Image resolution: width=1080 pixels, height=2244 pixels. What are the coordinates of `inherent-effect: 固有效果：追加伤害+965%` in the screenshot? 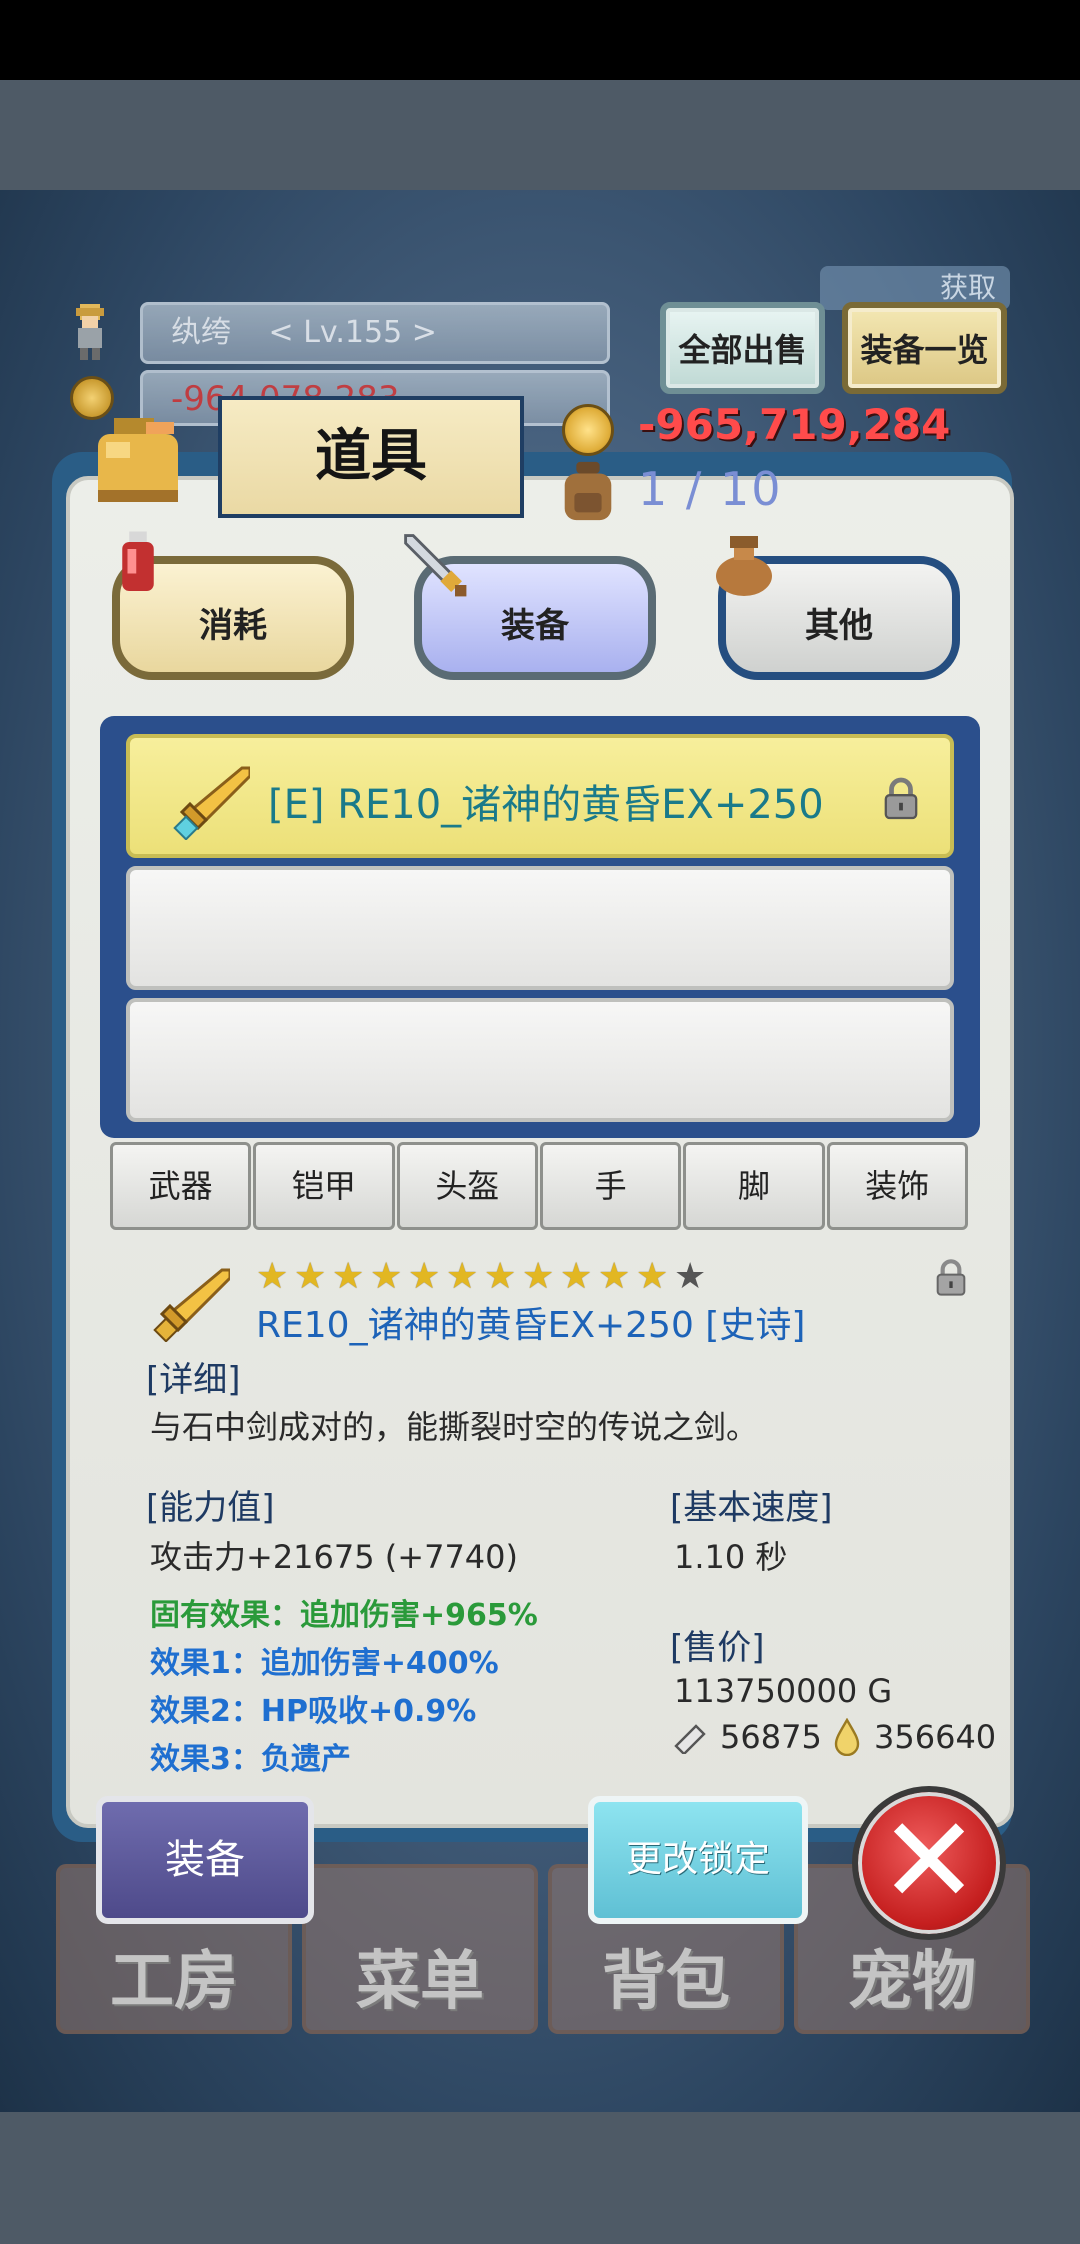 It's located at (344, 1615).